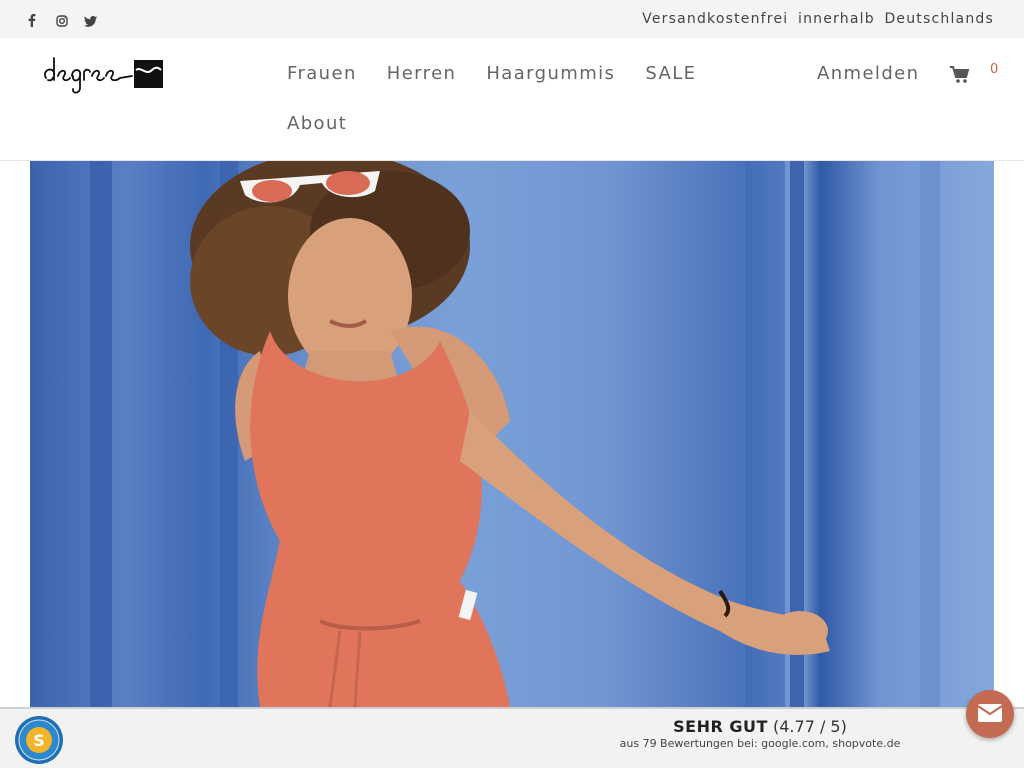  Describe the element at coordinates (960, 75) in the screenshot. I see `cart-icon` at that location.